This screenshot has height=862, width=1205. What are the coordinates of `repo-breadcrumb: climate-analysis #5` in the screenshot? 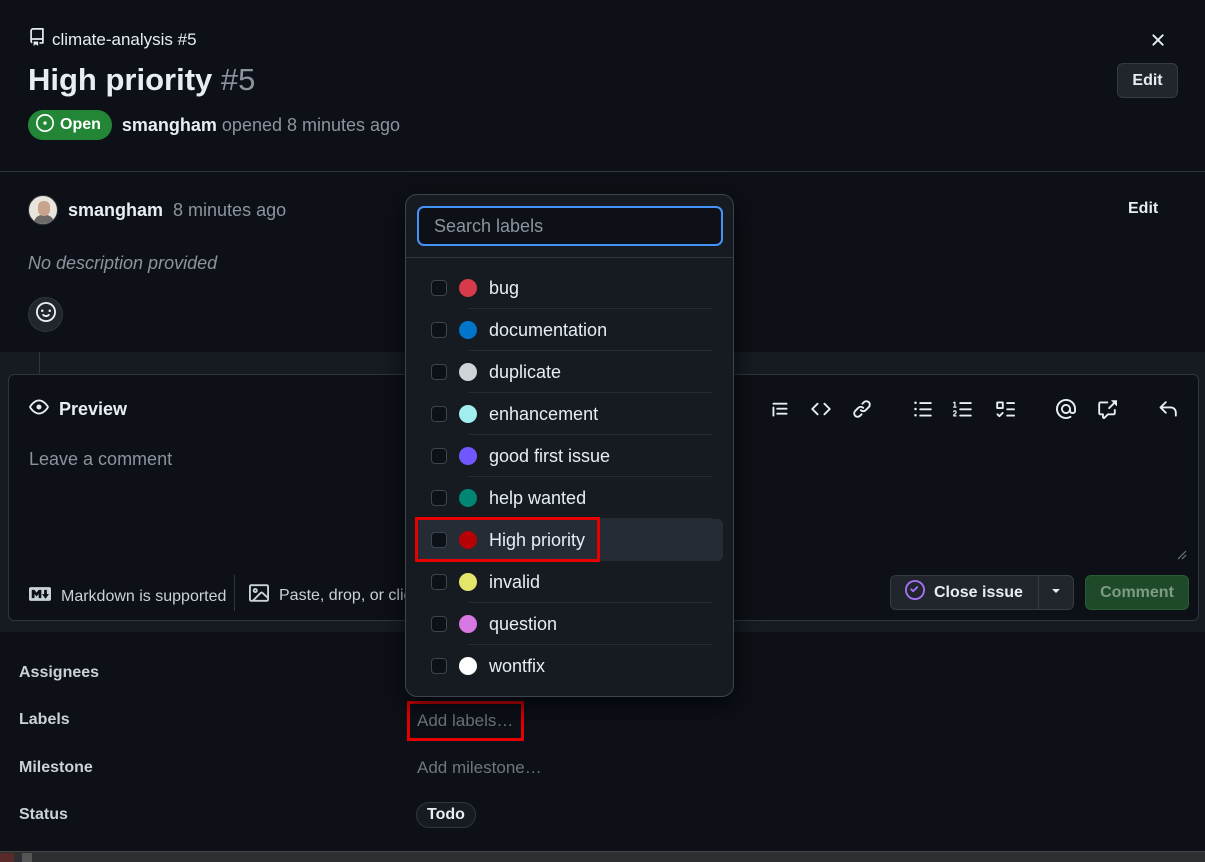 It's located at (112, 39).